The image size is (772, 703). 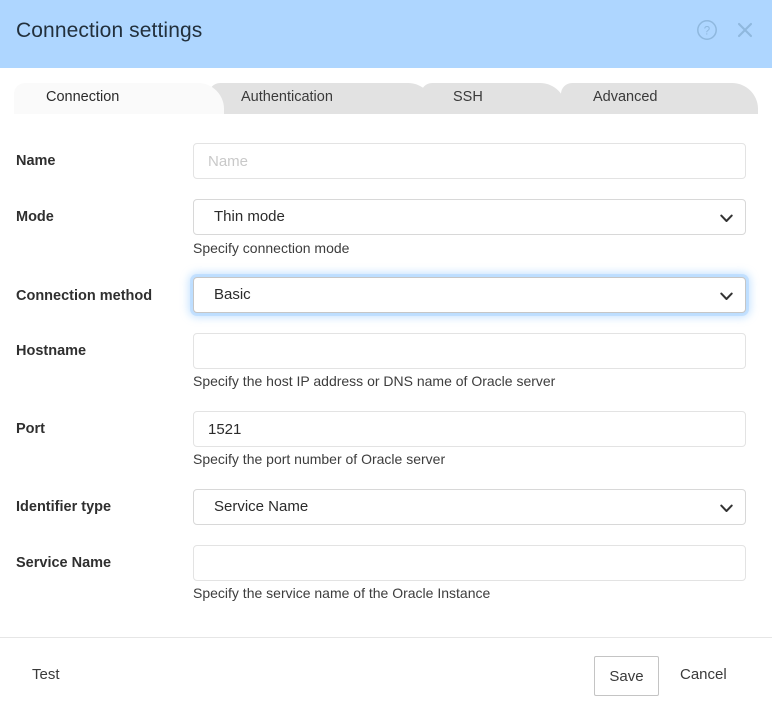 I want to click on tab-strip: Connection Authentication SSH Advanced, so click(x=386, y=91).